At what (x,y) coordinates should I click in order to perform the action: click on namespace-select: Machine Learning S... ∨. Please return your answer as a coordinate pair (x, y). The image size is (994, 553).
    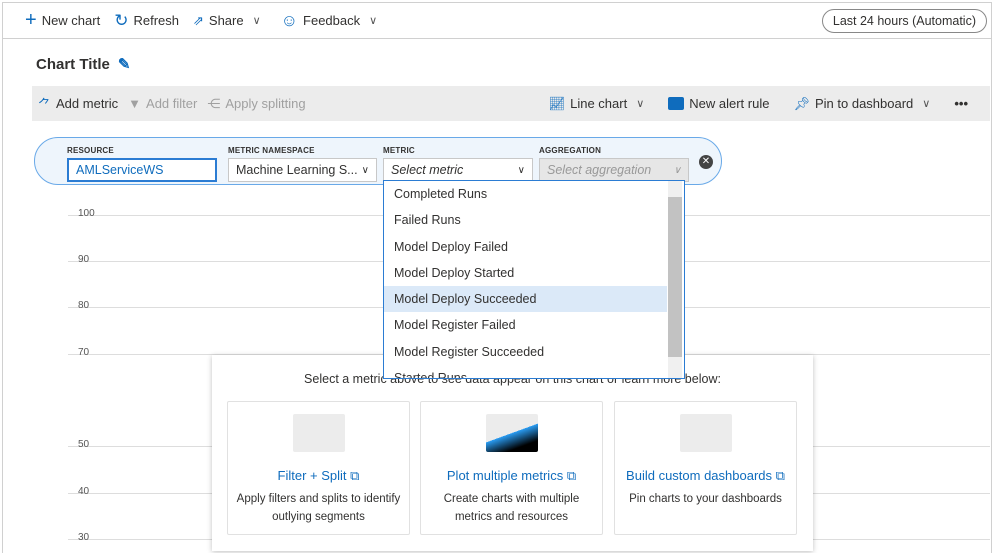
    Looking at the image, I should click on (302, 170).